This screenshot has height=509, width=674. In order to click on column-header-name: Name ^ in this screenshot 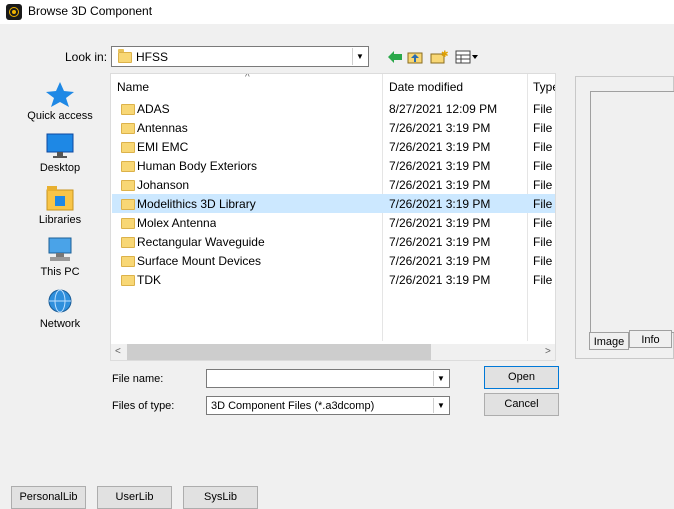, I will do `click(251, 87)`.